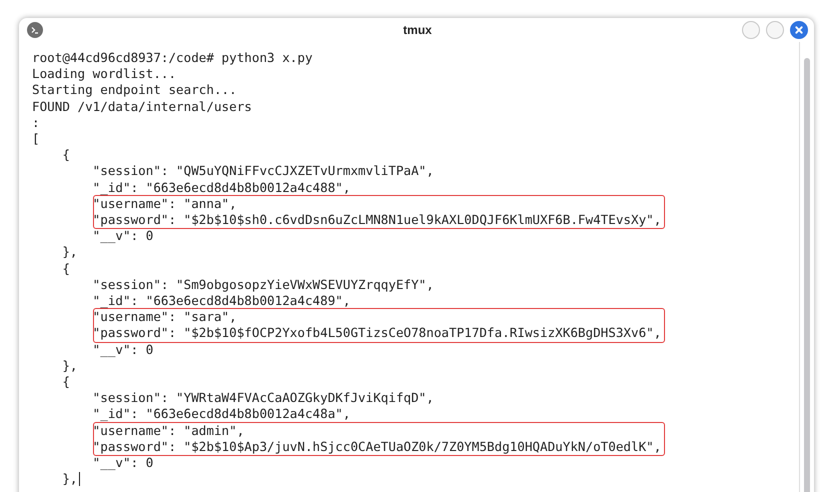 This screenshot has width=835, height=492. Describe the element at coordinates (221, 188) in the screenshot. I see `terminal-line: "_id": "663e6ecd8d4b8b0012a4c488",` at that location.